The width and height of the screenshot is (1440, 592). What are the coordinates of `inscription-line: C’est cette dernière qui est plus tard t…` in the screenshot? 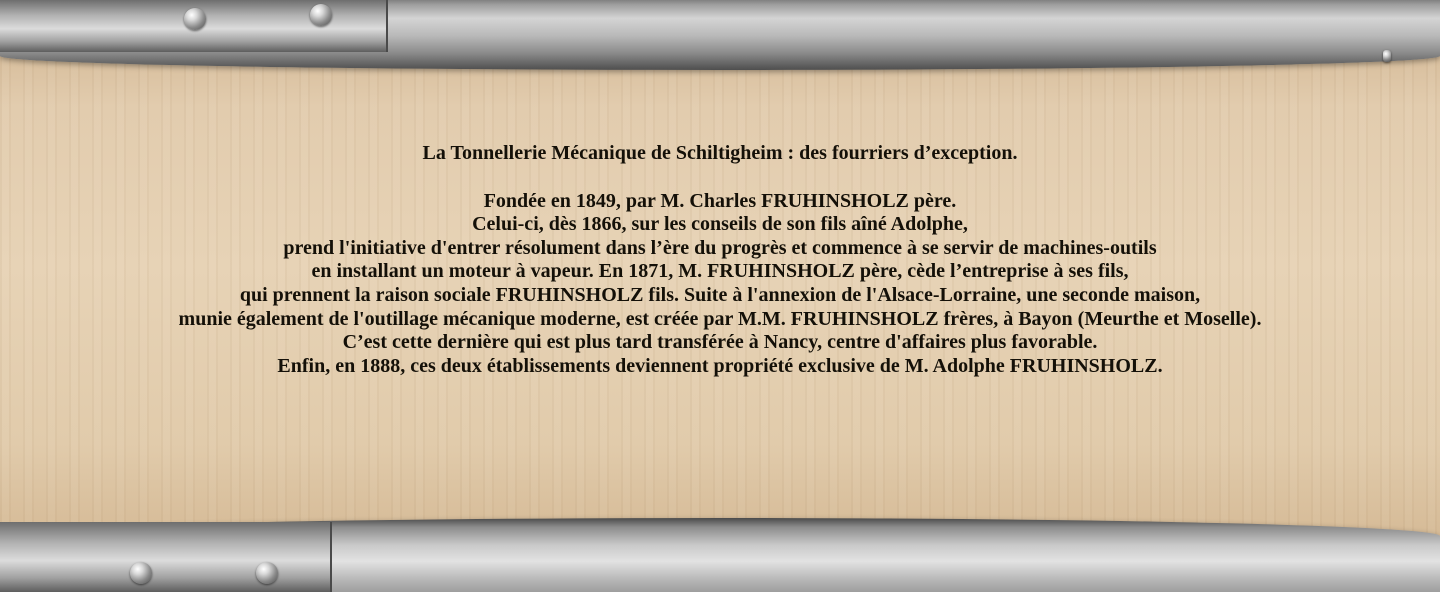 It's located at (720, 342).